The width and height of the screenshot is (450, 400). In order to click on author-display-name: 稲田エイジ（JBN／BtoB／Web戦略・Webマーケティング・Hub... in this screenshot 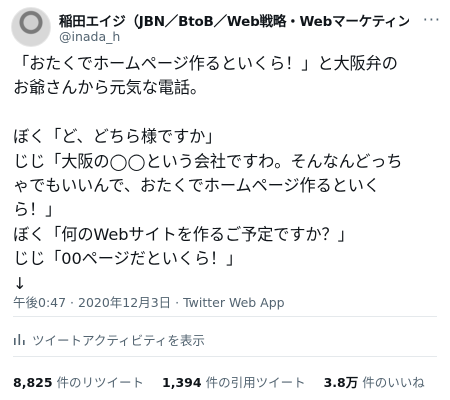, I will do `click(234, 22)`.